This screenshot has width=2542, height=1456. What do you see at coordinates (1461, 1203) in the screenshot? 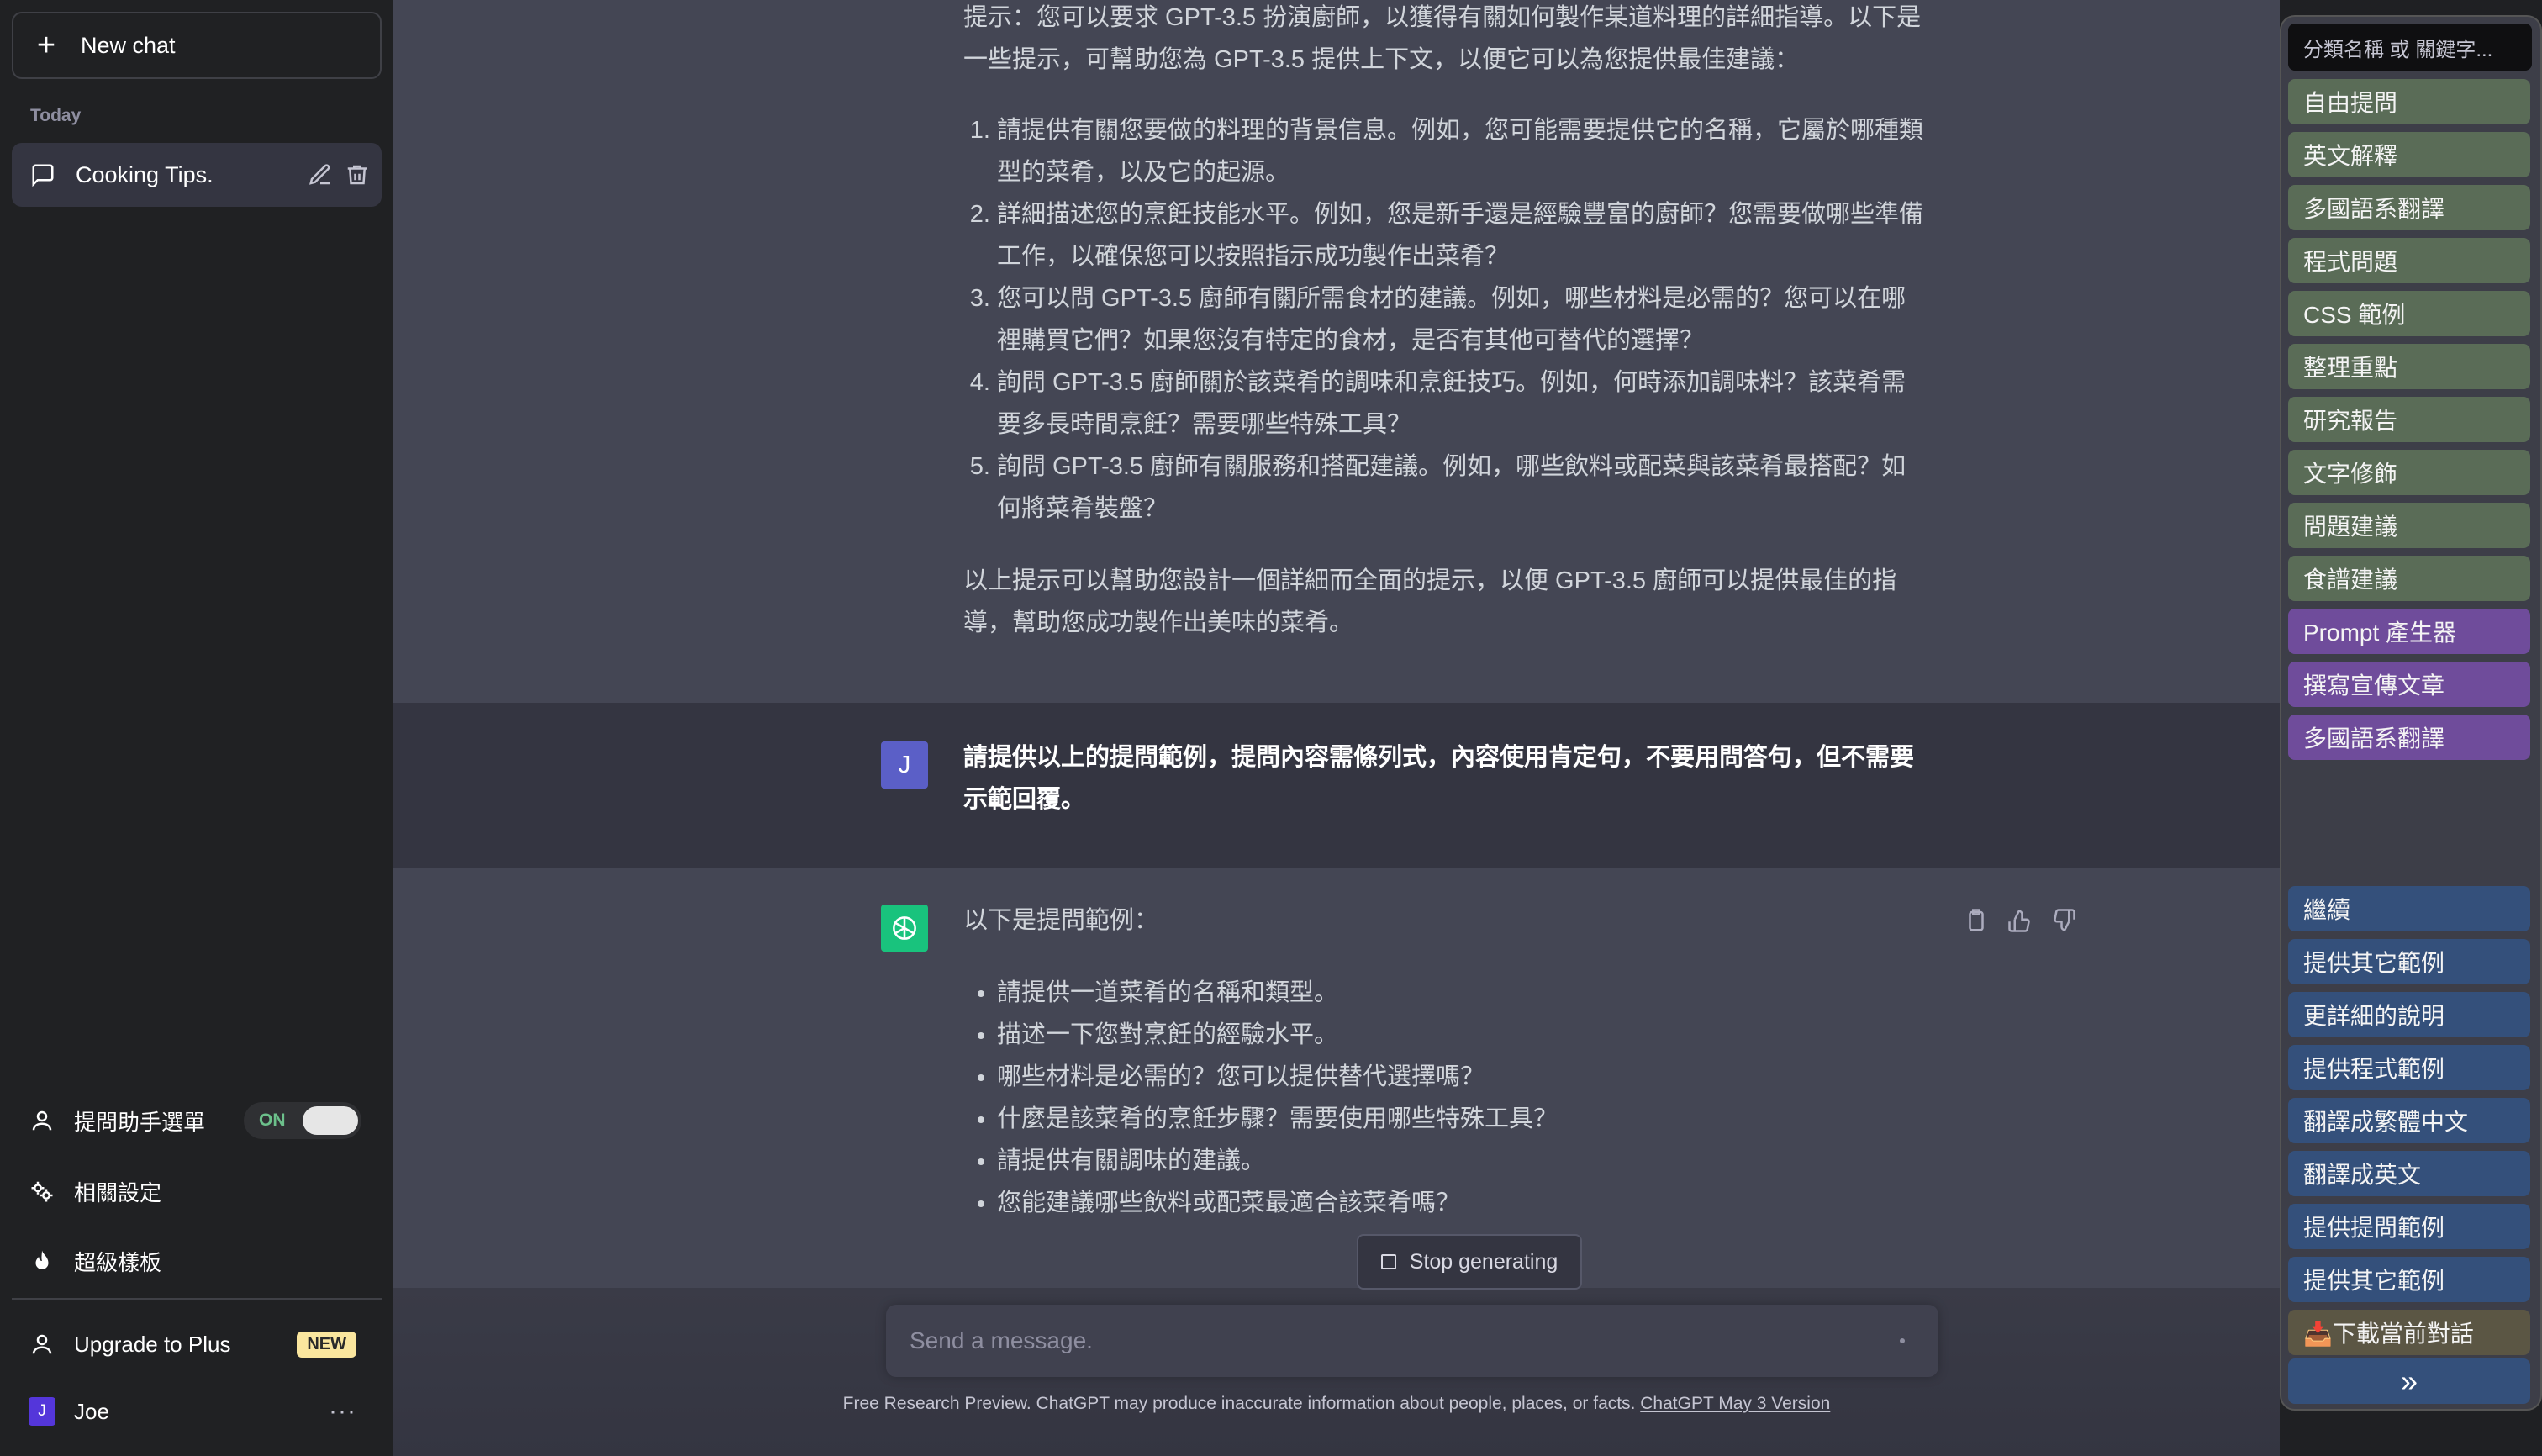
I see `list-item: 您能建議哪些飲料或配菜最適合該菜肴嗎？` at bounding box center [1461, 1203].